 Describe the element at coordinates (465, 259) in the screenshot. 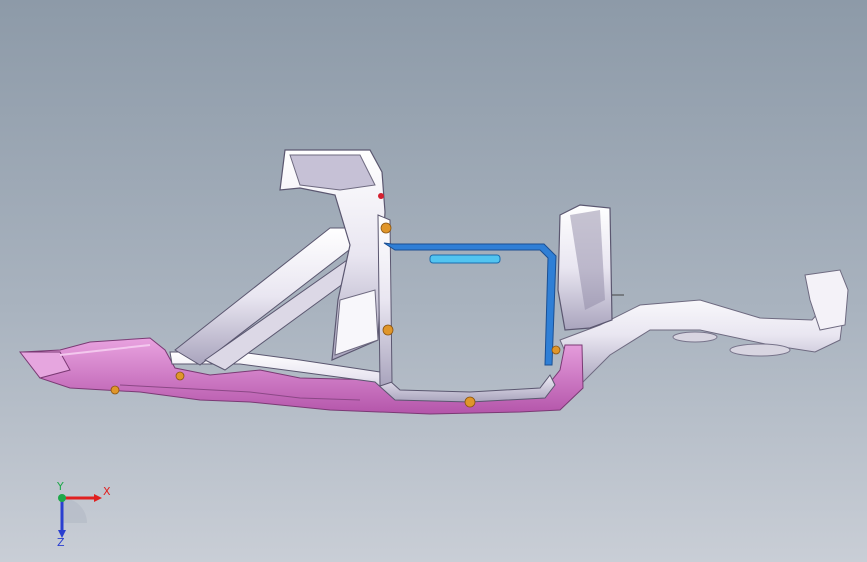

I see `channel-highlight` at that location.